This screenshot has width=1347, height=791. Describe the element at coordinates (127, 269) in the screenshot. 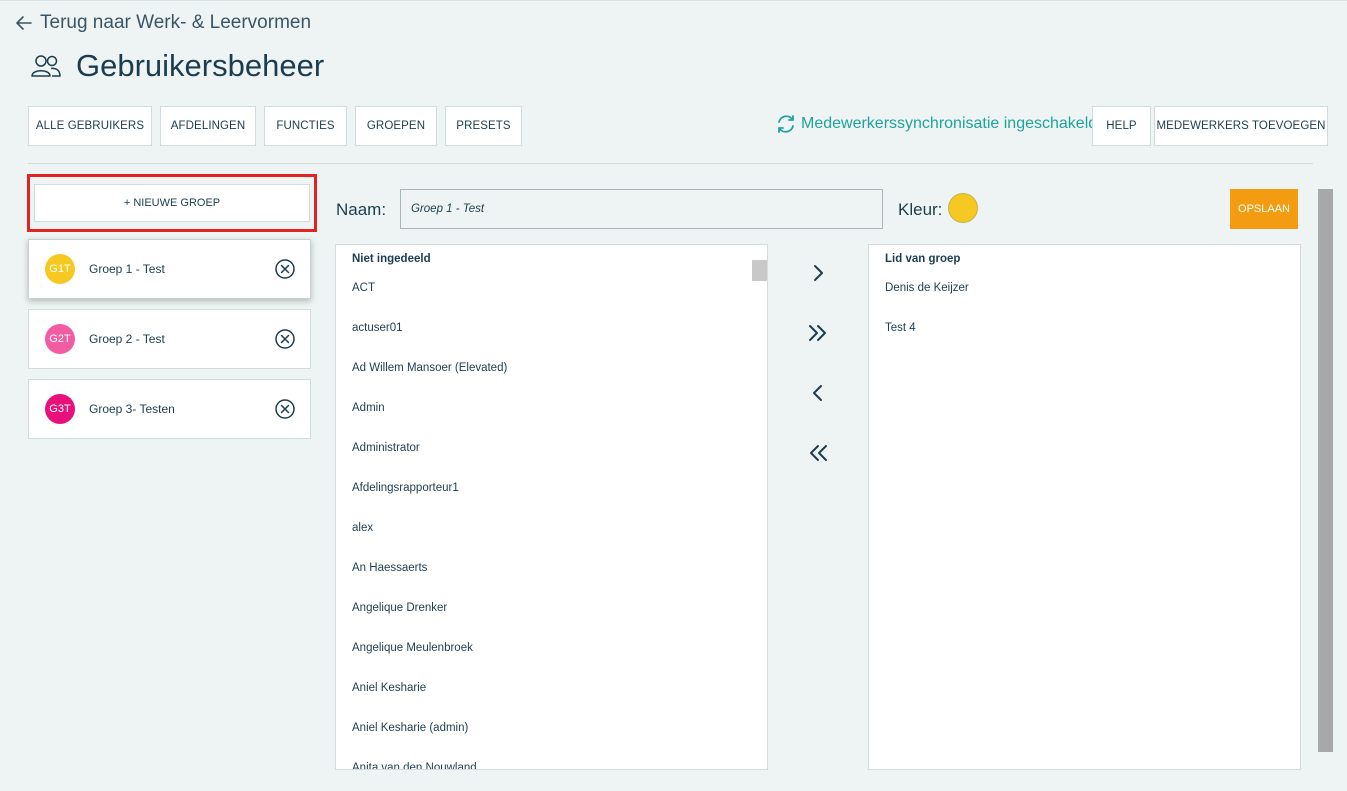

I see `group-name: Groep 1 - Test` at that location.